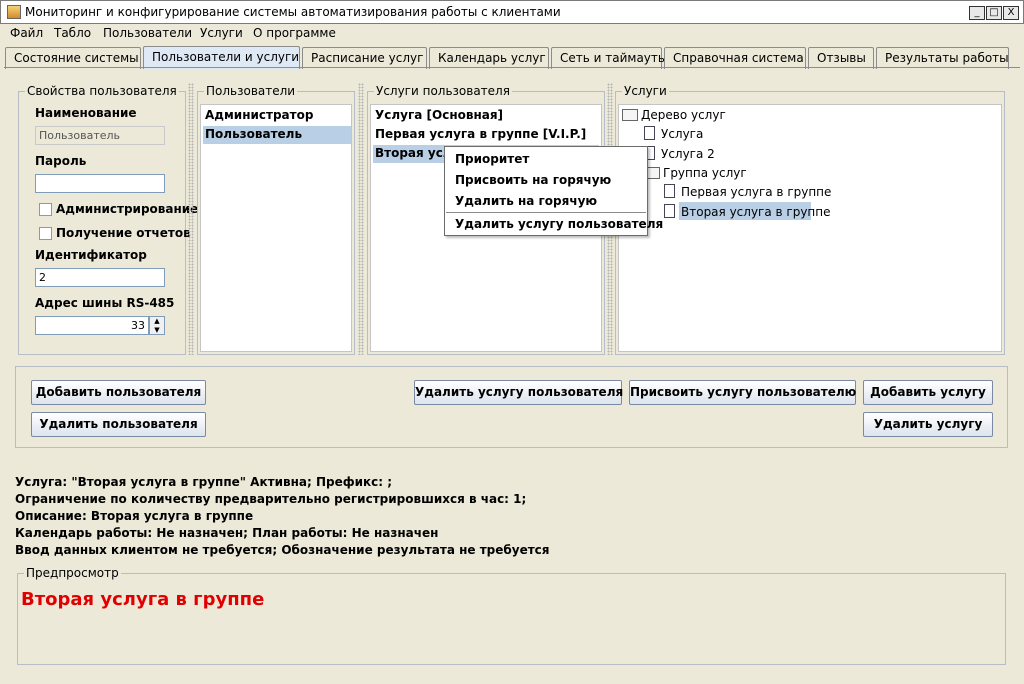  I want to click on tab-network: Сеть и таймауты, so click(609, 58).